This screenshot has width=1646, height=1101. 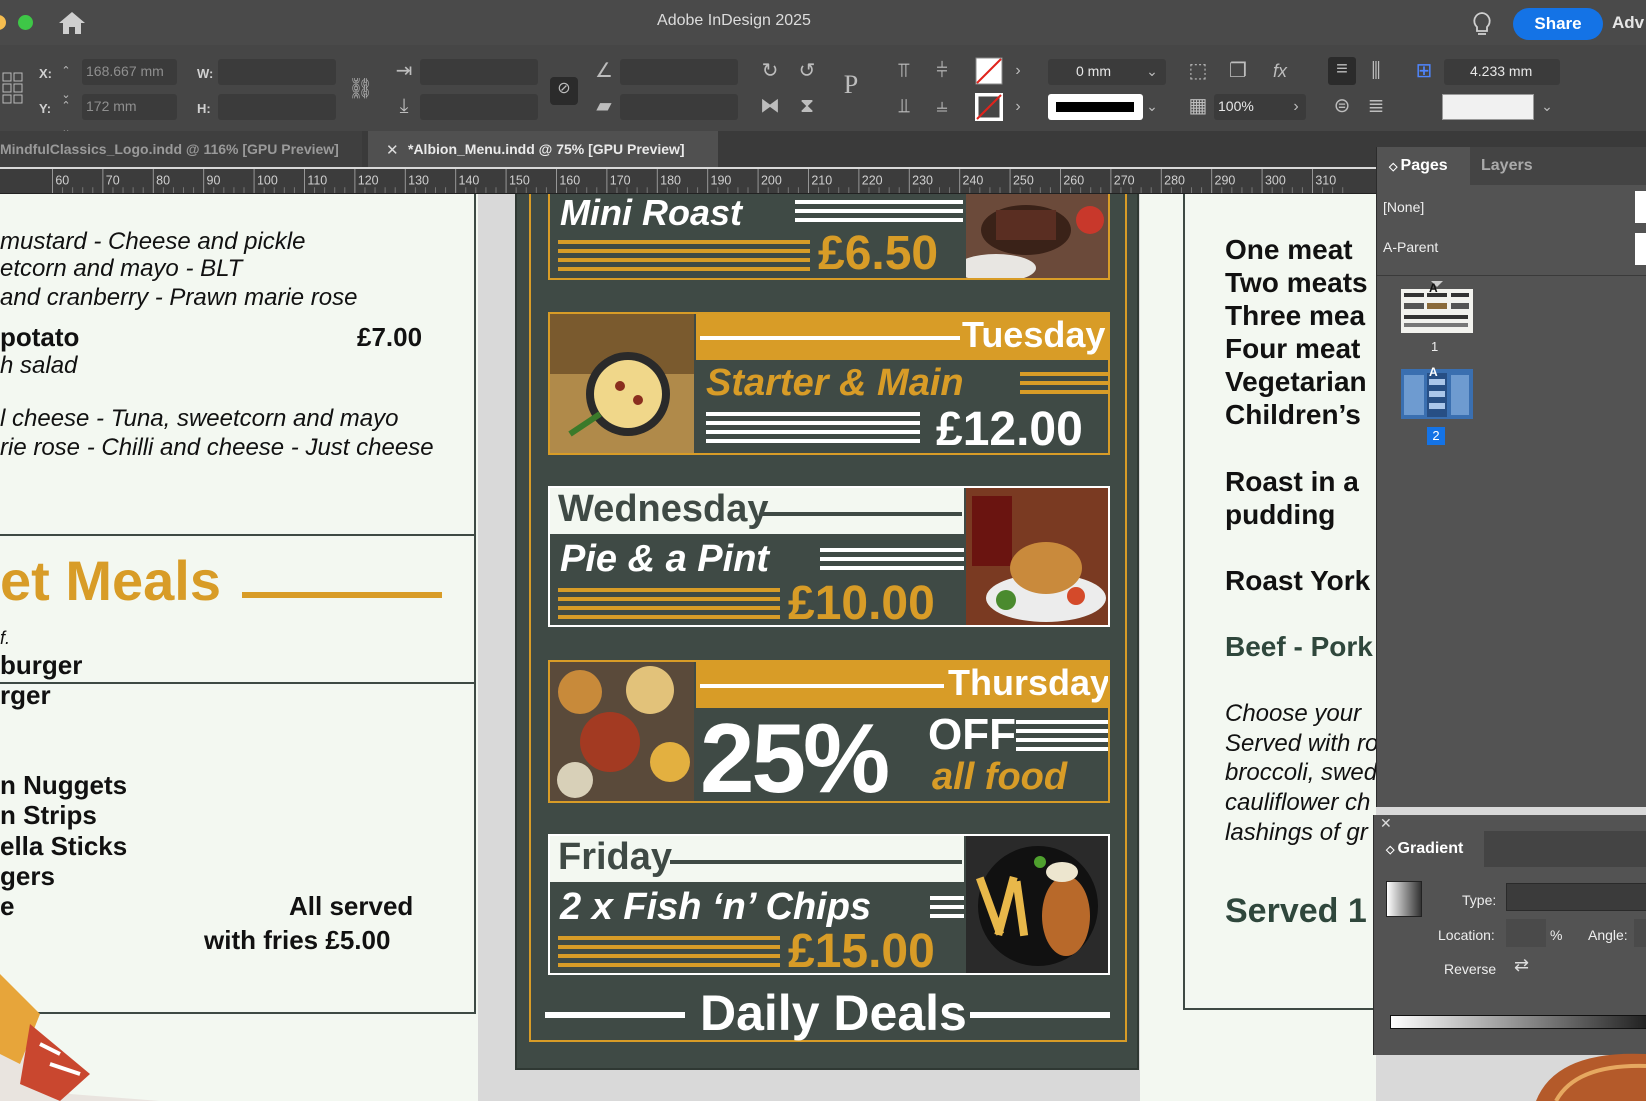 What do you see at coordinates (604, 71) in the screenshot?
I see `rotation-angle-icon: ∠` at bounding box center [604, 71].